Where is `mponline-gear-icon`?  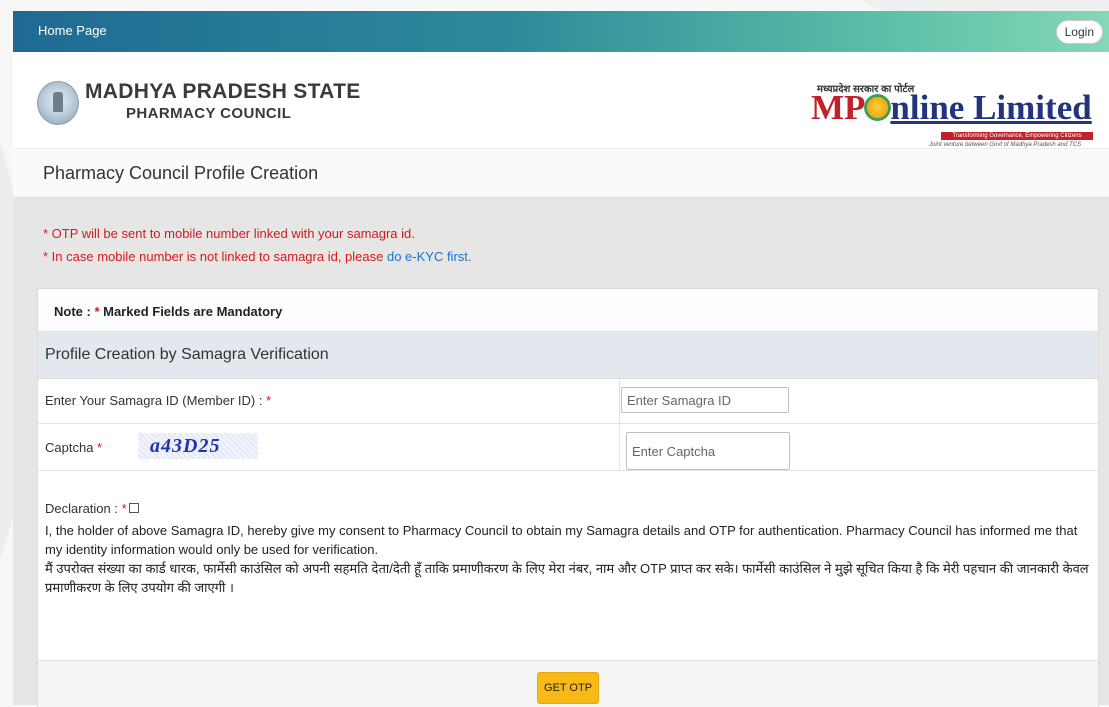 mponline-gear-icon is located at coordinates (878, 107).